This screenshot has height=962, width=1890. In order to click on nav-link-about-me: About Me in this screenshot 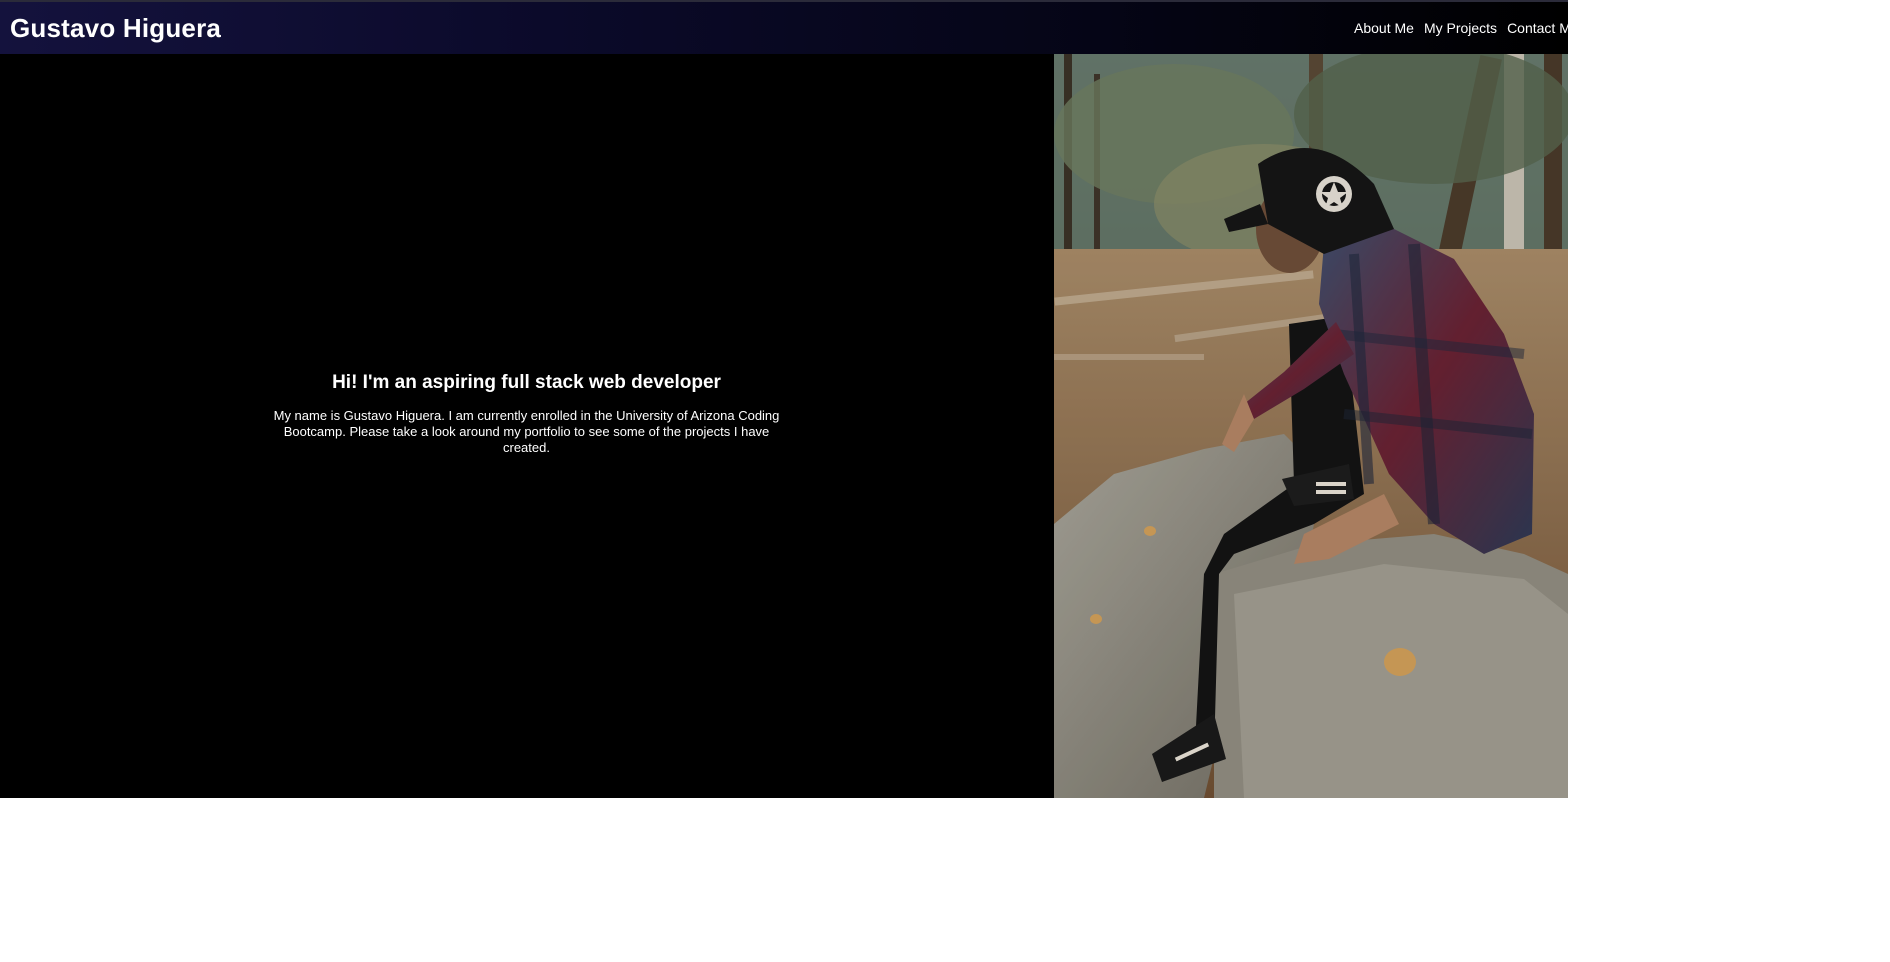, I will do `click(1384, 28)`.